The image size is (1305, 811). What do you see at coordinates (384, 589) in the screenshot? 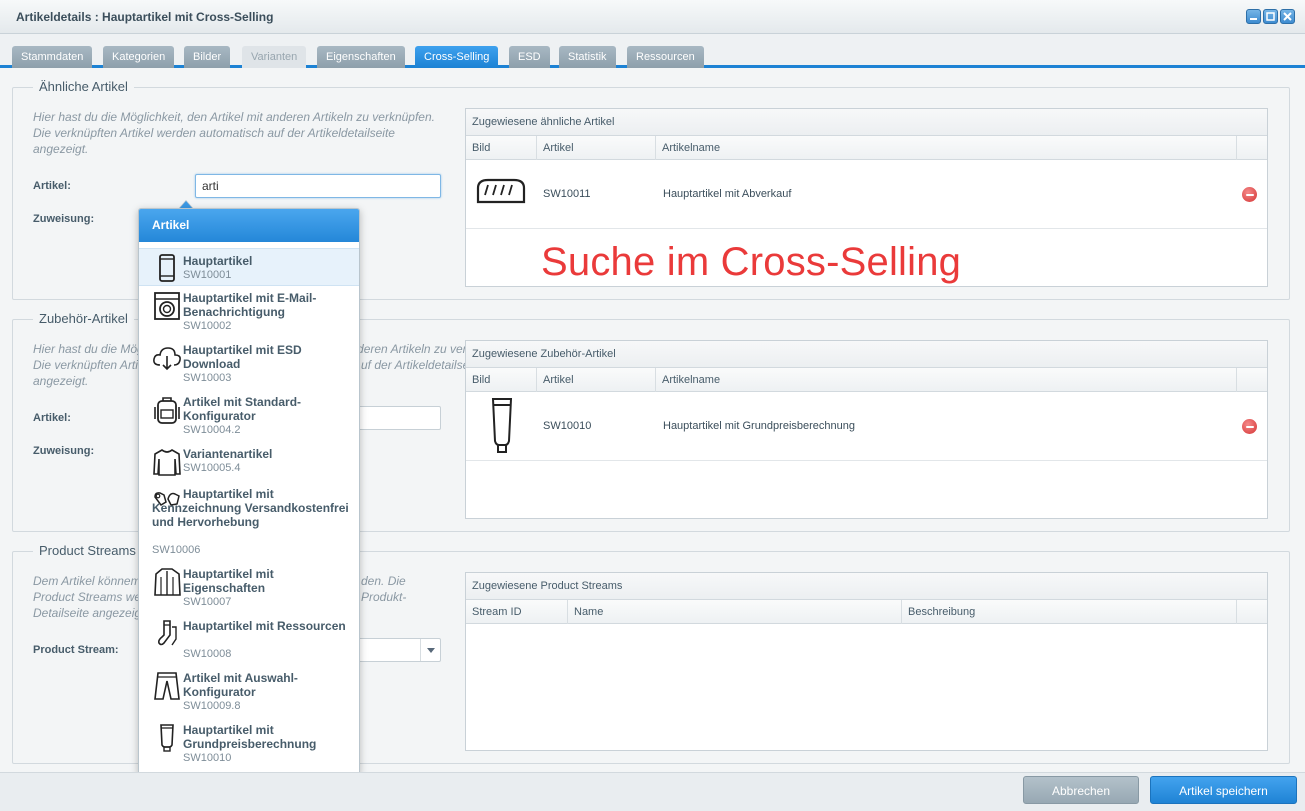
I see `streams-description-right: den. Die Produkt-` at bounding box center [384, 589].